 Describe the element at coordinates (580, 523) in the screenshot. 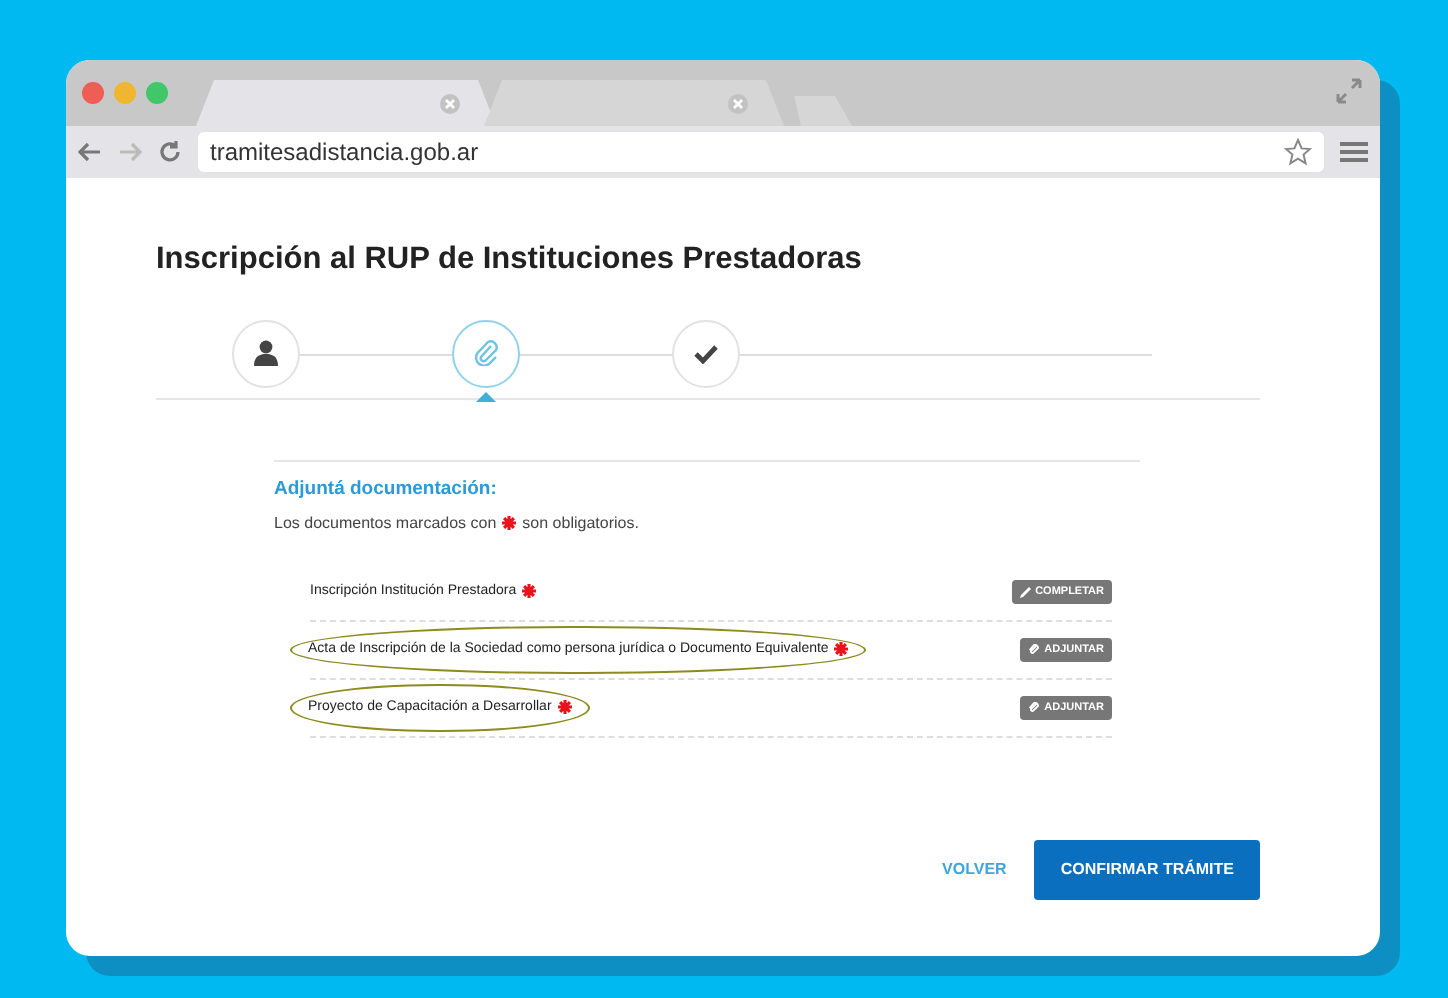

I see `note-text: son obligatorios.` at that location.